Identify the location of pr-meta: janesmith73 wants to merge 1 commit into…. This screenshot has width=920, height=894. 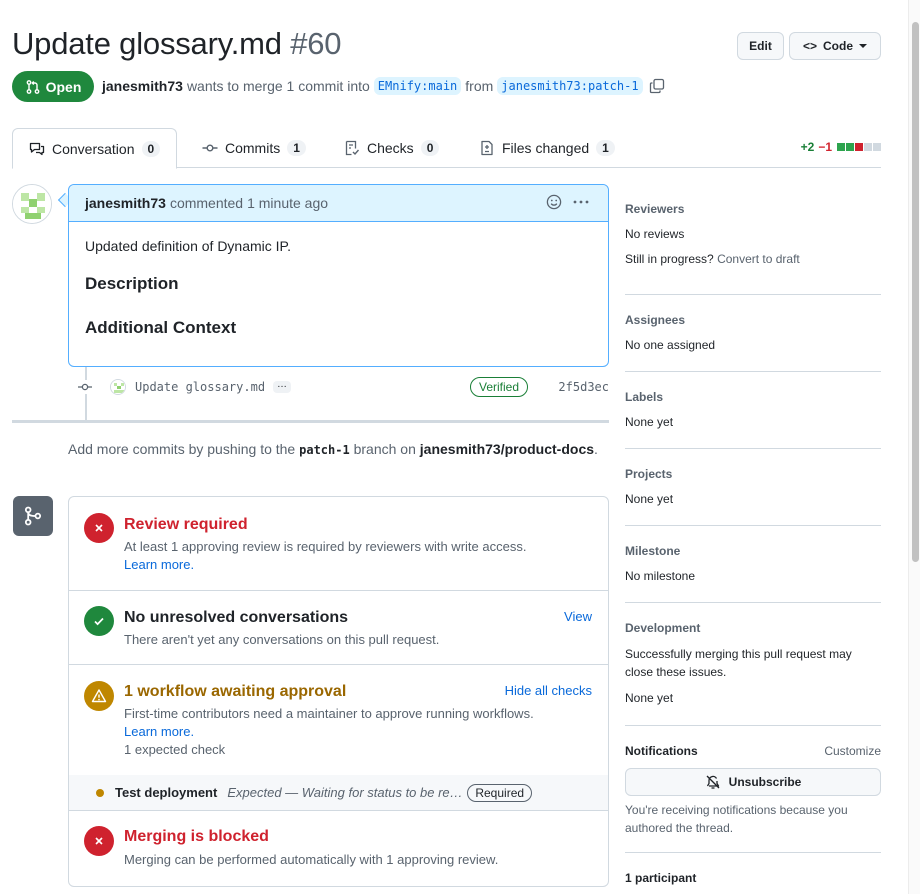
(383, 86).